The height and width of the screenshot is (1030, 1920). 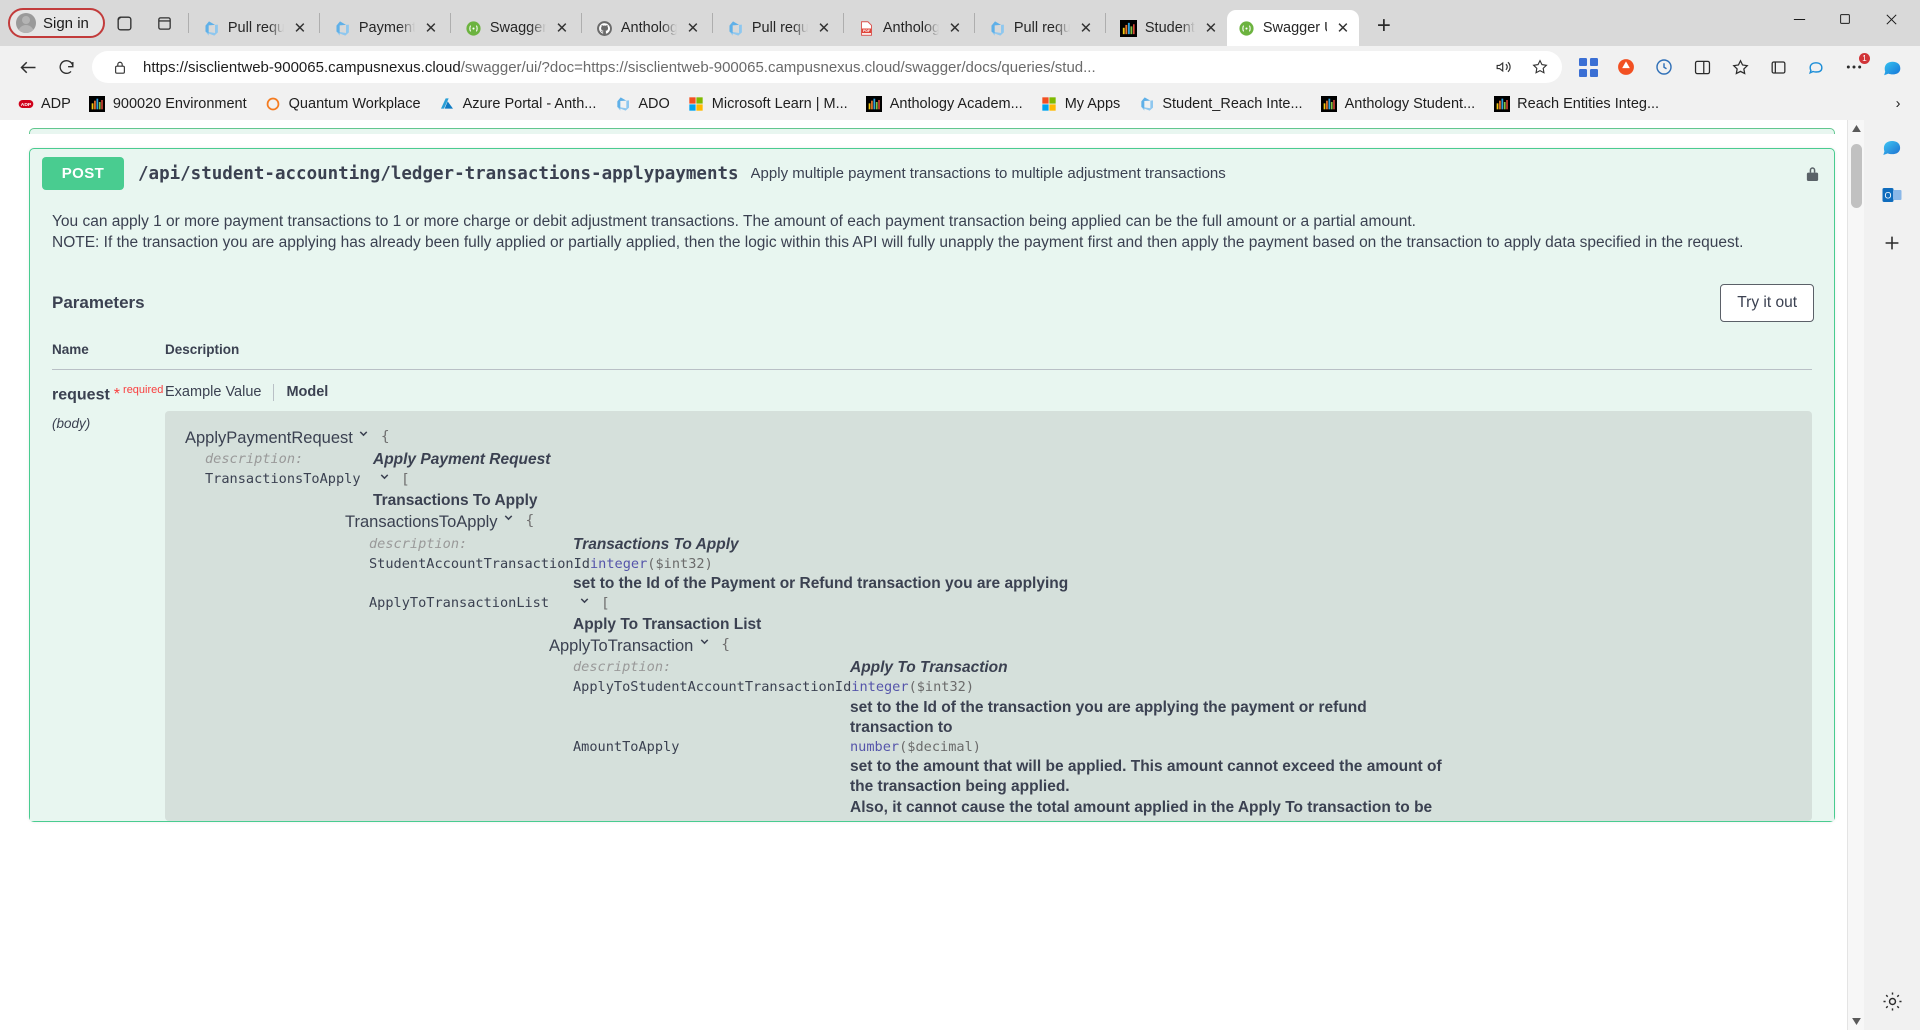 I want to click on minimize-button, so click(x=1799, y=19).